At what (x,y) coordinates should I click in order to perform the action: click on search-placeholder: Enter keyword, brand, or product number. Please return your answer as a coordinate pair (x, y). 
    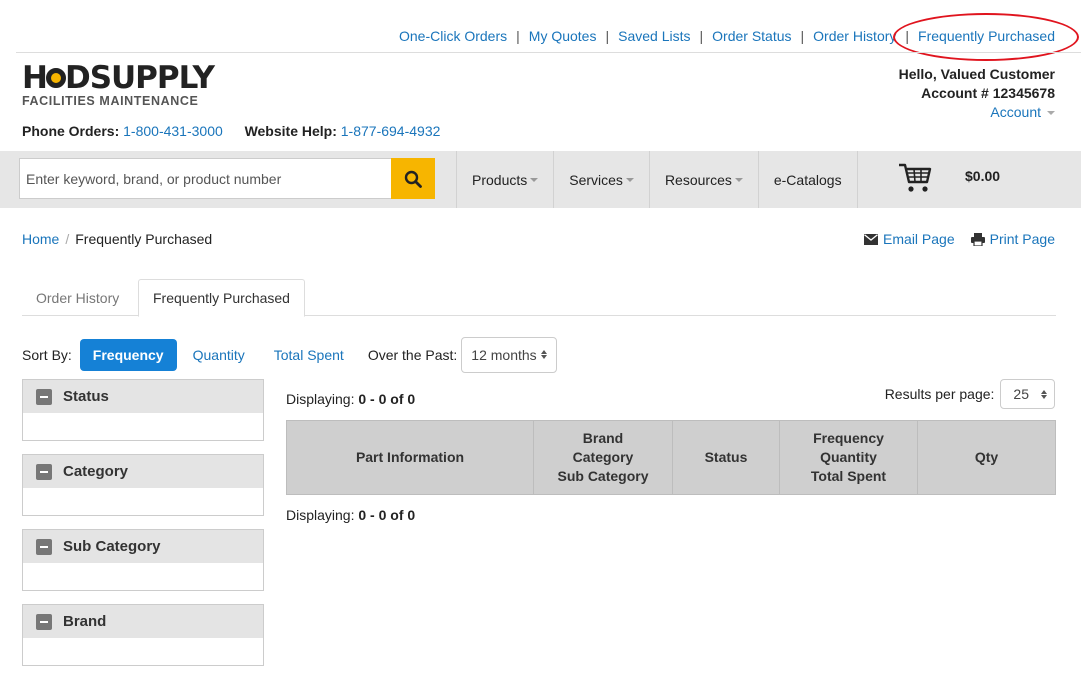
    Looking at the image, I should click on (154, 178).